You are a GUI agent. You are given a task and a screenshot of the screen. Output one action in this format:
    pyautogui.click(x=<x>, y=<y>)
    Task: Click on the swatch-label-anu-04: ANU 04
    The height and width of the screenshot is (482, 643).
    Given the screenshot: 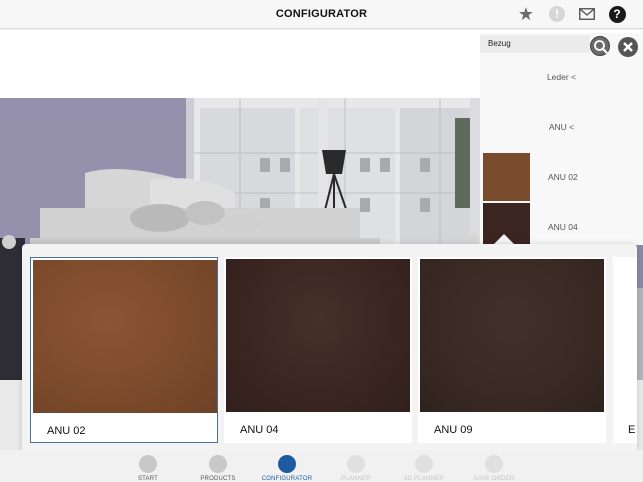 What is the action you would take?
    pyautogui.click(x=563, y=227)
    